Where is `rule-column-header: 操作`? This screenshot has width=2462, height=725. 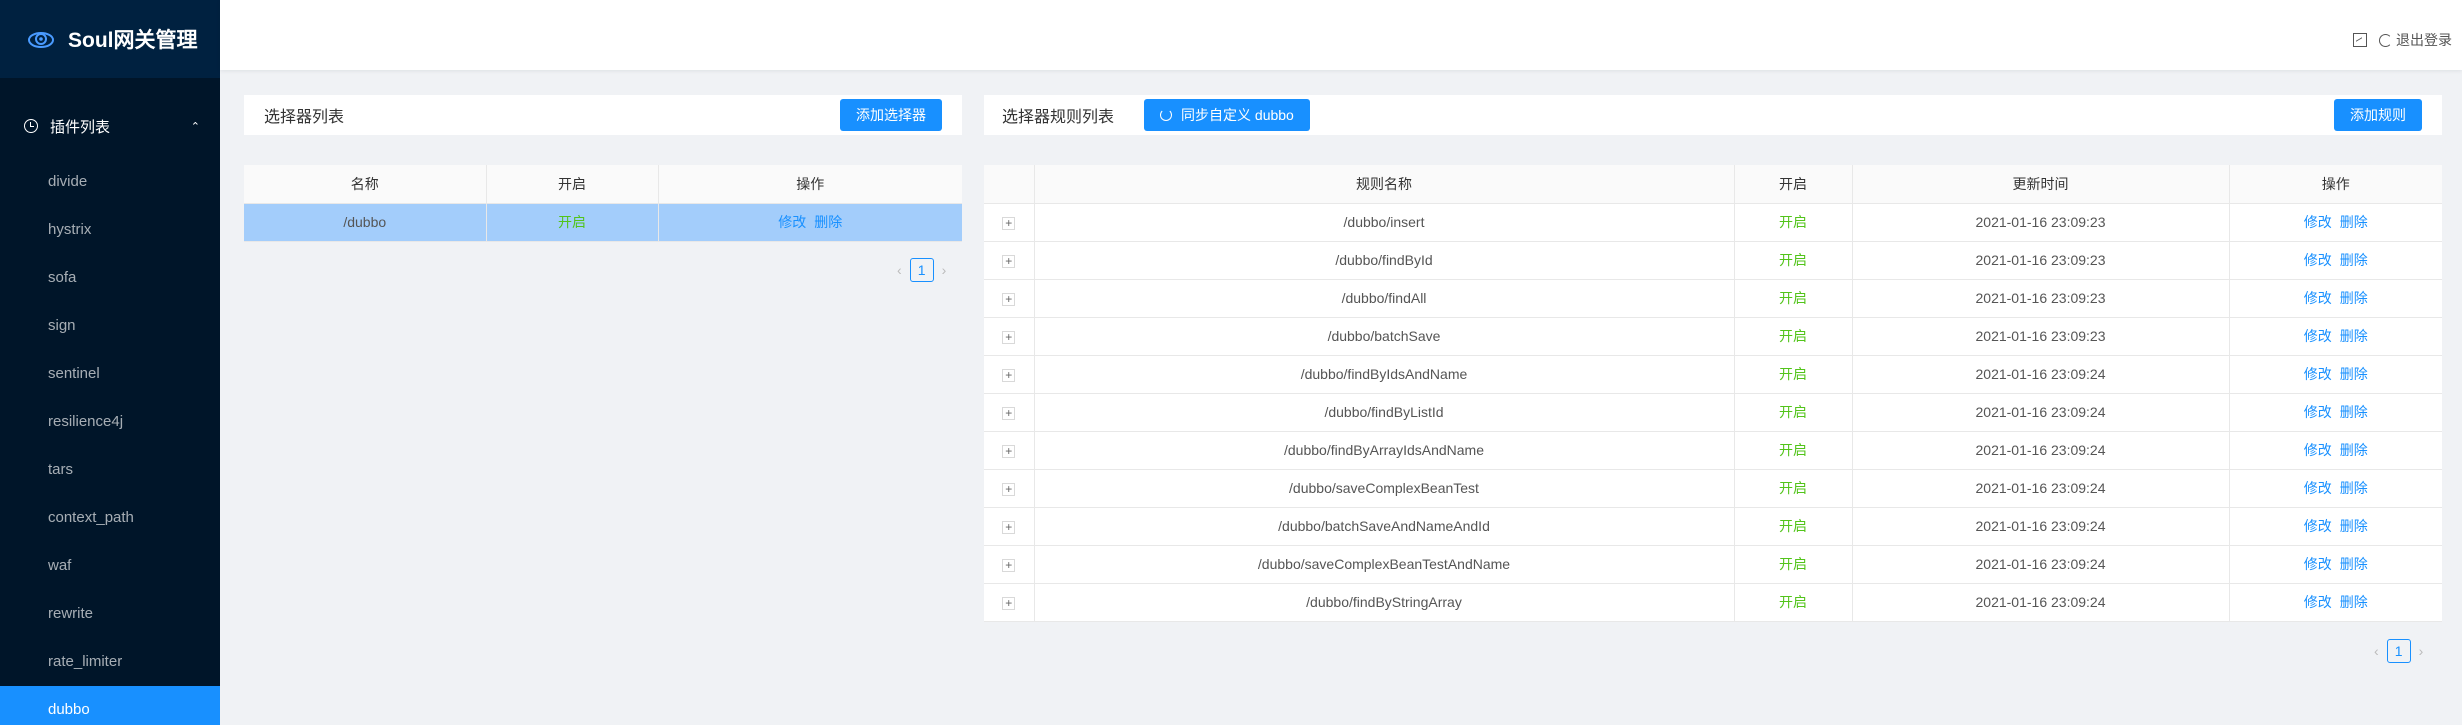 rule-column-header: 操作 is located at coordinates (2335, 184).